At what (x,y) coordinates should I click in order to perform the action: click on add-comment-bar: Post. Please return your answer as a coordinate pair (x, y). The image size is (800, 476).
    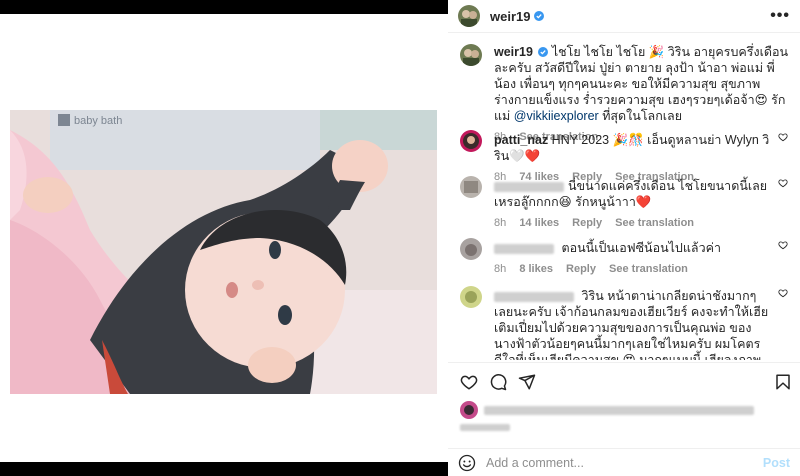
    Looking at the image, I should click on (624, 462).